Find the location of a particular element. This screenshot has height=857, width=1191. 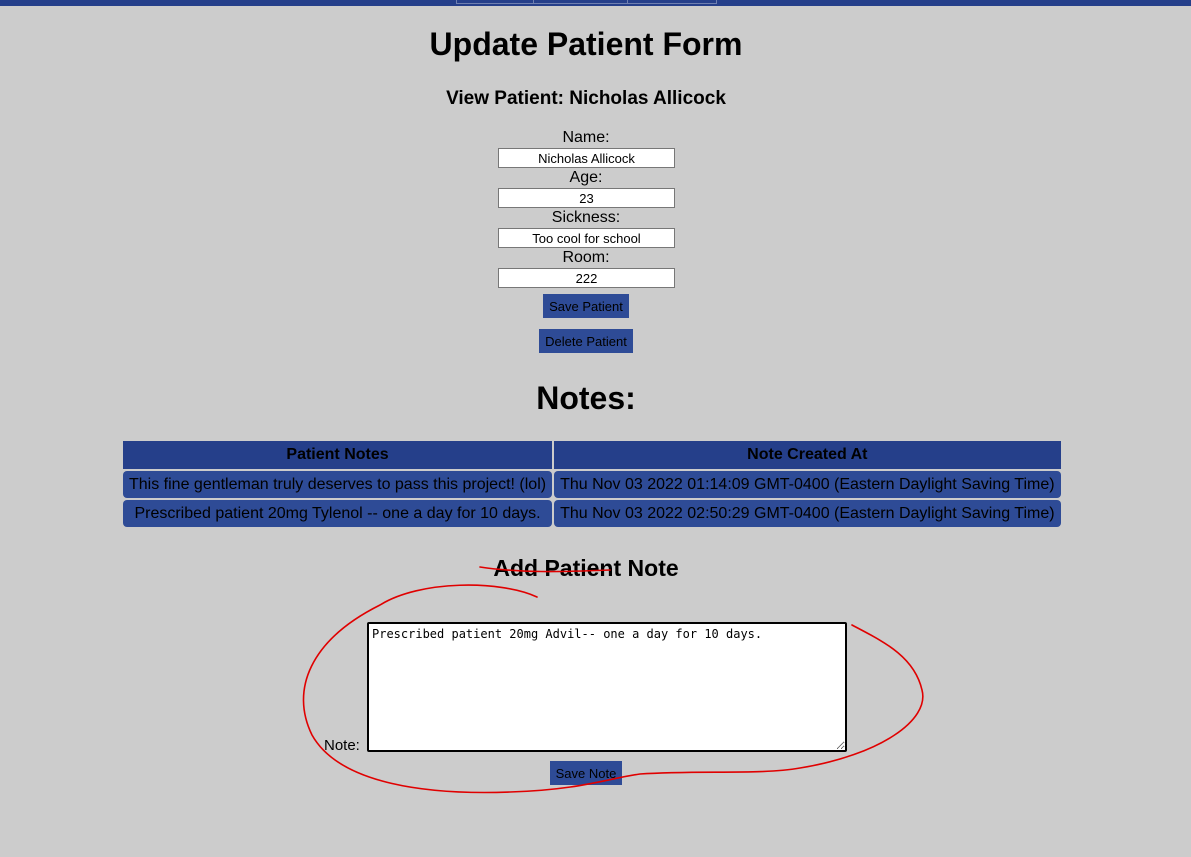

sickness-label: Sickness: is located at coordinates (586, 217).